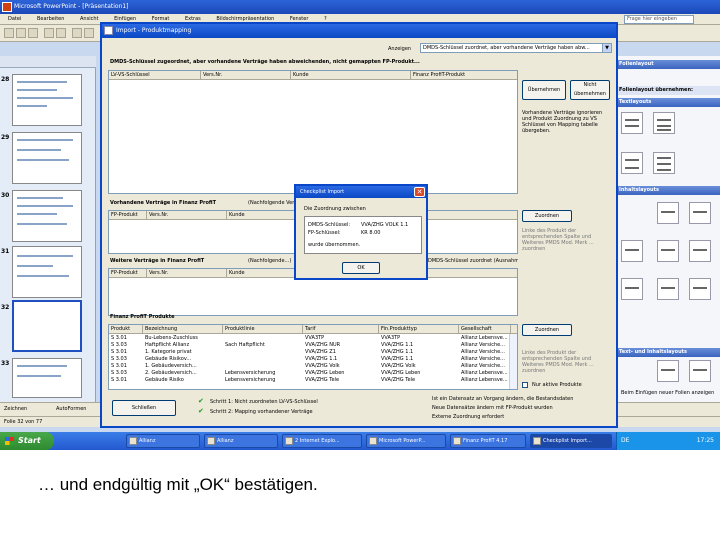 The height and width of the screenshot is (540, 720). I want to click on chevron-down-icon: ▼, so click(606, 48).